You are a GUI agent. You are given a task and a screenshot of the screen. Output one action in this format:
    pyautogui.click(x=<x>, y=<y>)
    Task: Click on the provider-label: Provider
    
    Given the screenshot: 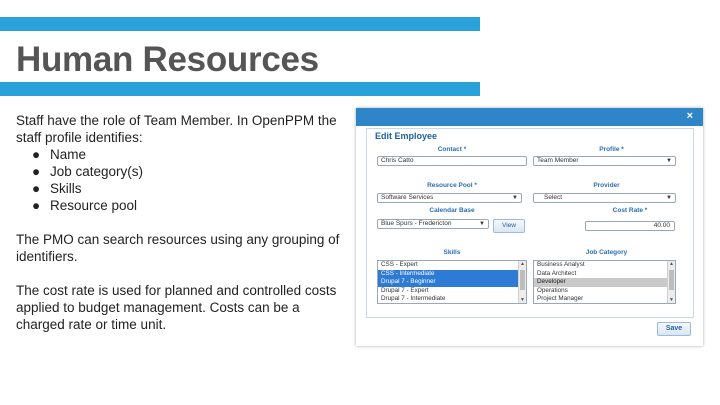 What is the action you would take?
    pyautogui.click(x=606, y=185)
    